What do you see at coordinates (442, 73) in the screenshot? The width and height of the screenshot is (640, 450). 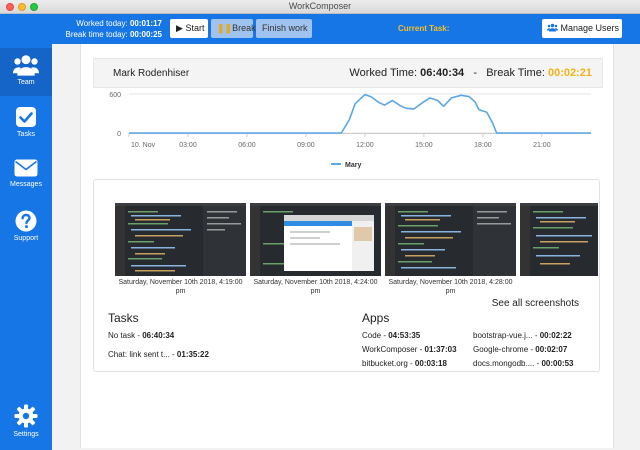 I see `worked-time-value: 06:40:34` at bounding box center [442, 73].